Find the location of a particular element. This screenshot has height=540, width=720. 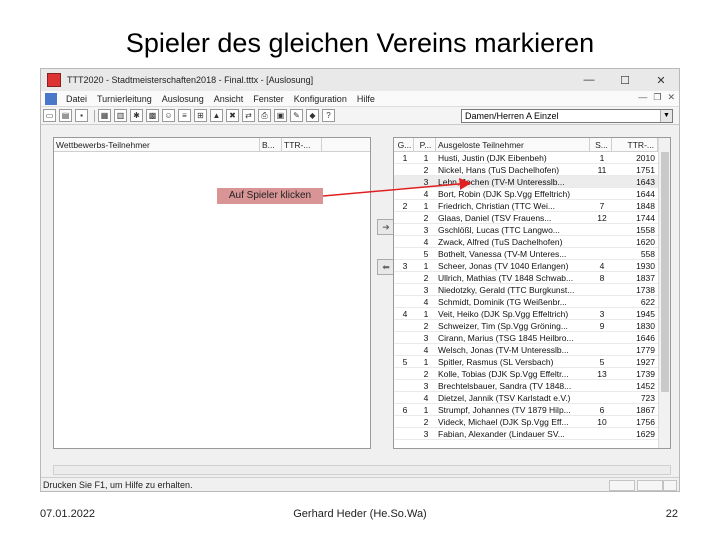

table-row: 4 Welsch, Jonas (TV-M Unteresslb... 1779 is located at coordinates (532, 350).